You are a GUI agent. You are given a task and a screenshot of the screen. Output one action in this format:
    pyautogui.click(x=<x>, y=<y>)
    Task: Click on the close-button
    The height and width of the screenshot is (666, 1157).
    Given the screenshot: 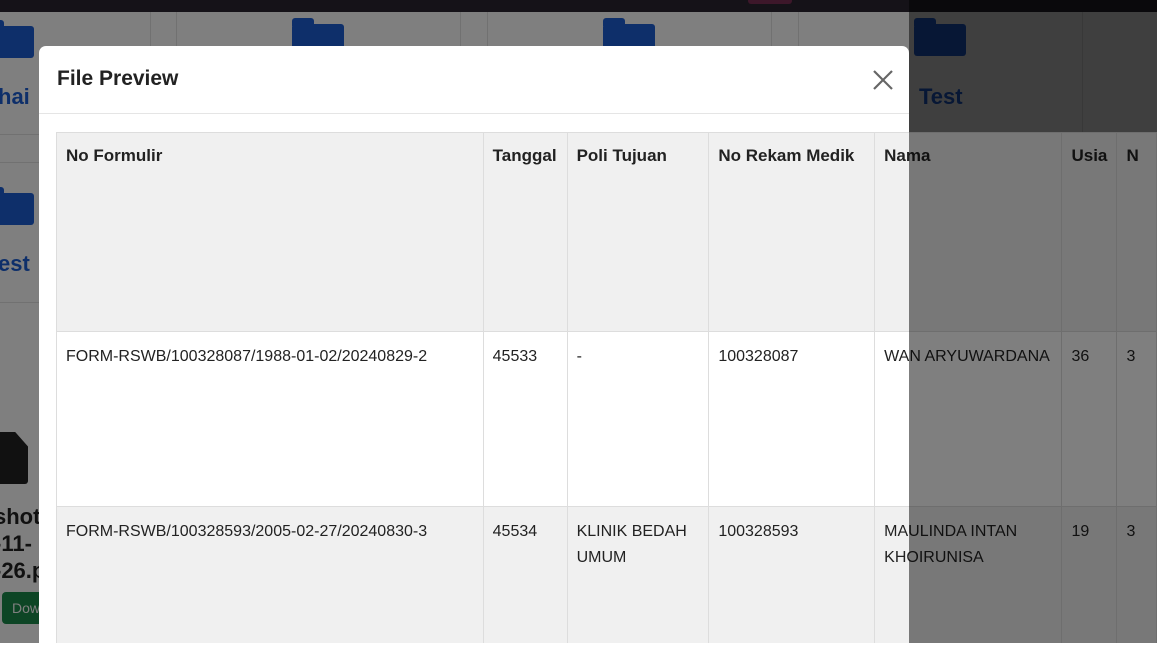 What is the action you would take?
    pyautogui.click(x=883, y=80)
    